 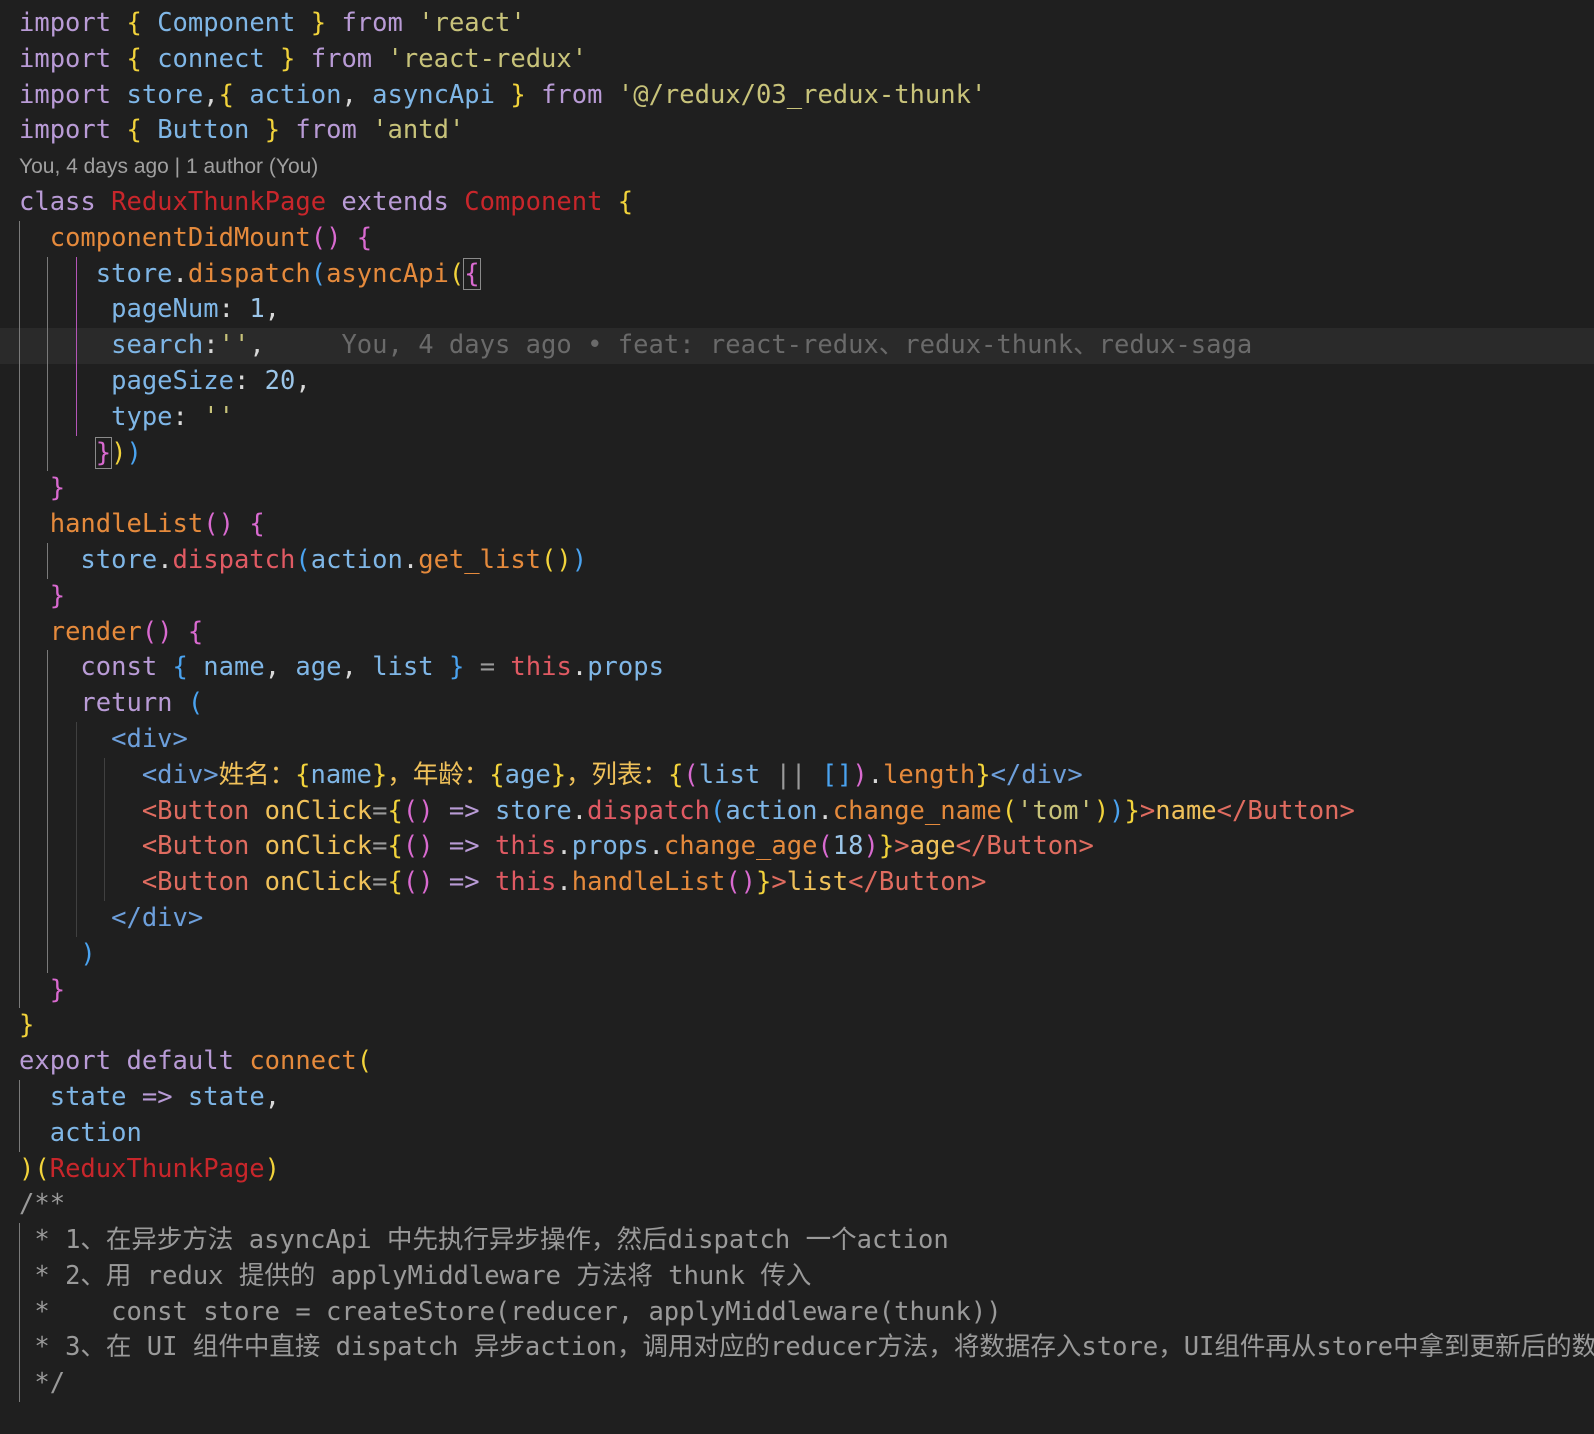 I want to click on code-line: </div>, so click(x=797, y=918).